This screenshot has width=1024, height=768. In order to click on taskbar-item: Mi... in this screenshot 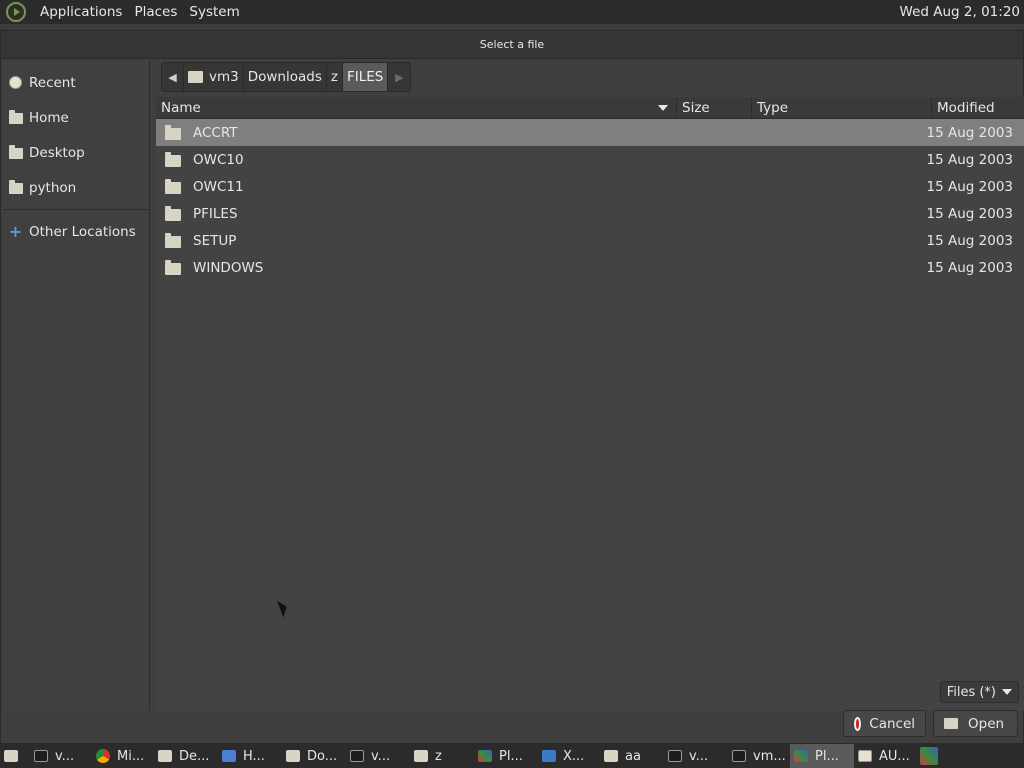, I will do `click(123, 756)`.